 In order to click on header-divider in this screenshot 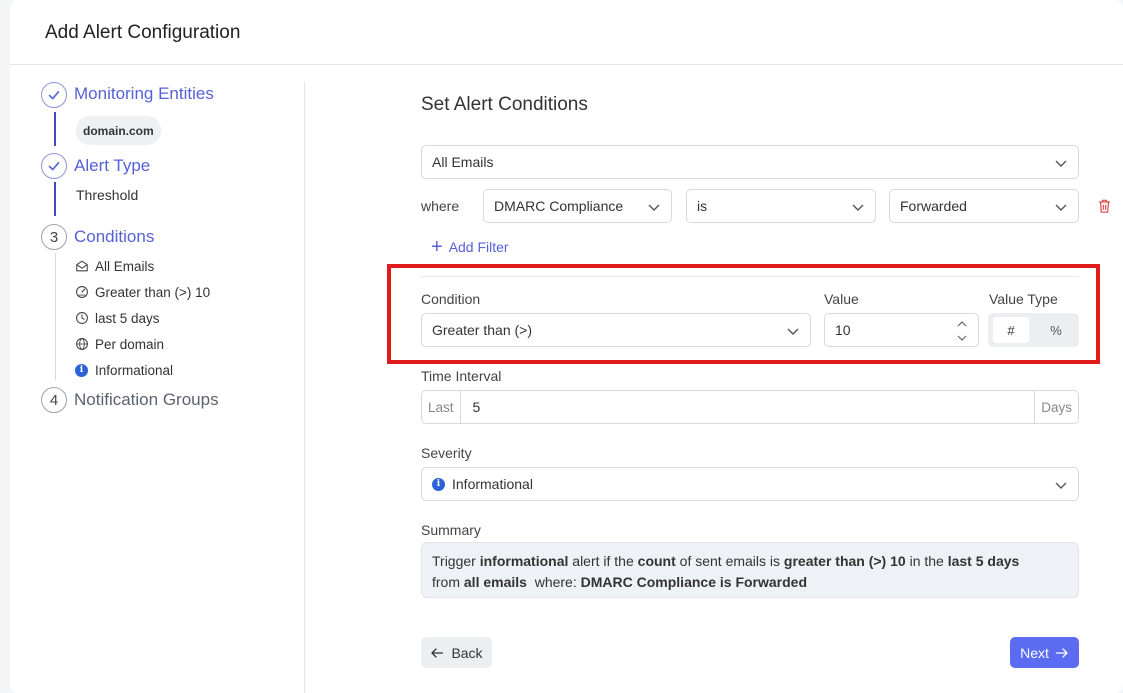, I will do `click(566, 64)`.